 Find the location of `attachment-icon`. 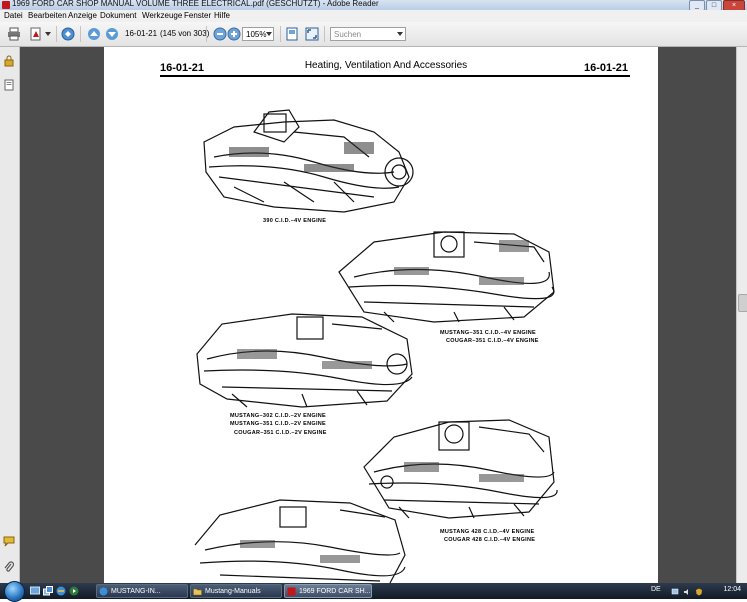

attachment-icon is located at coordinates (9, 567).